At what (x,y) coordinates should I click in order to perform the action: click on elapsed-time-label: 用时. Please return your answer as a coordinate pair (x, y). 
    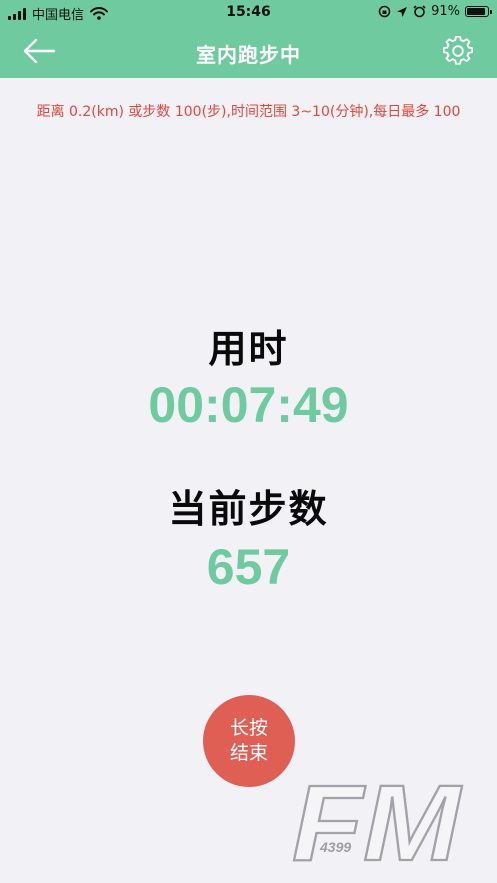
    Looking at the image, I should click on (248, 349).